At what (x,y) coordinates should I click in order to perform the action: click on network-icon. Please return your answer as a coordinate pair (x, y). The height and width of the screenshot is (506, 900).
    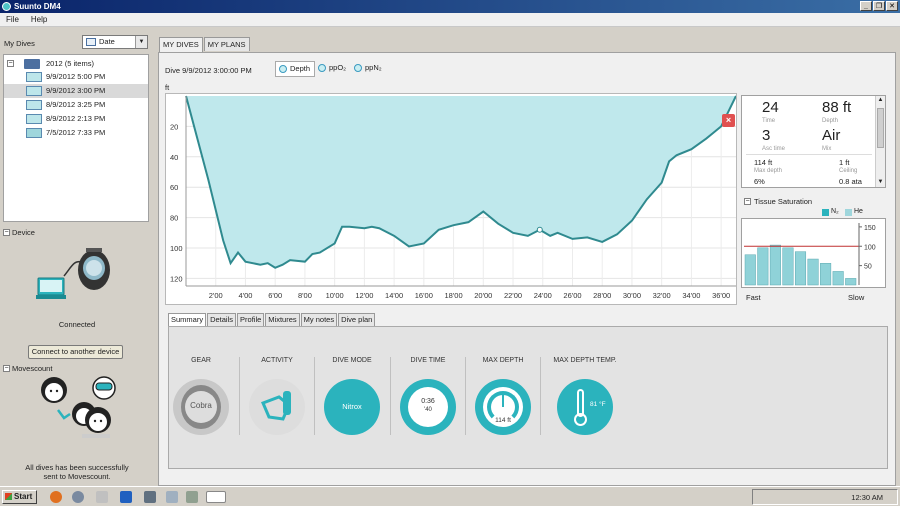
    Looking at the image, I should click on (172, 497).